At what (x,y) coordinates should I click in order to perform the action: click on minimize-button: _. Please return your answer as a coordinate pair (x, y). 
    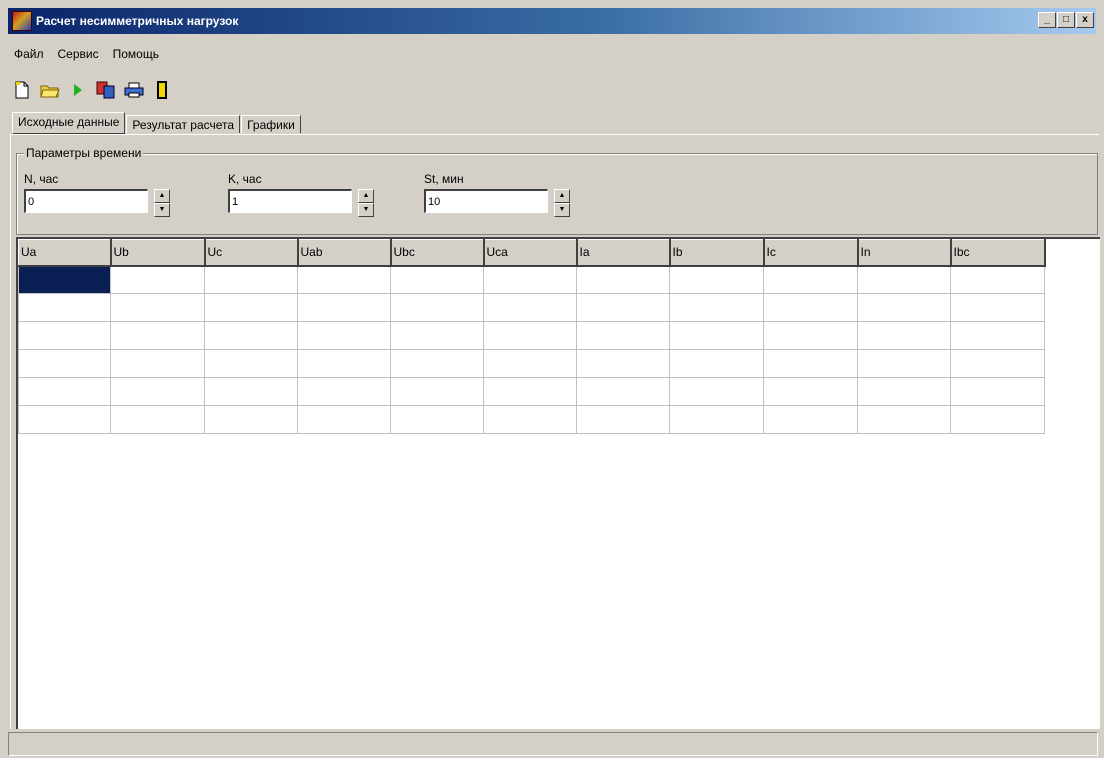
    Looking at the image, I should click on (1047, 20).